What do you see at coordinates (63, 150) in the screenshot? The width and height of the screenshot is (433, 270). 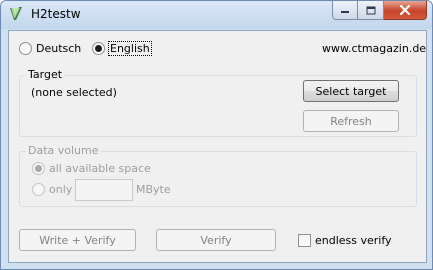 I see `data-volume-group-title: Data volume` at bounding box center [63, 150].